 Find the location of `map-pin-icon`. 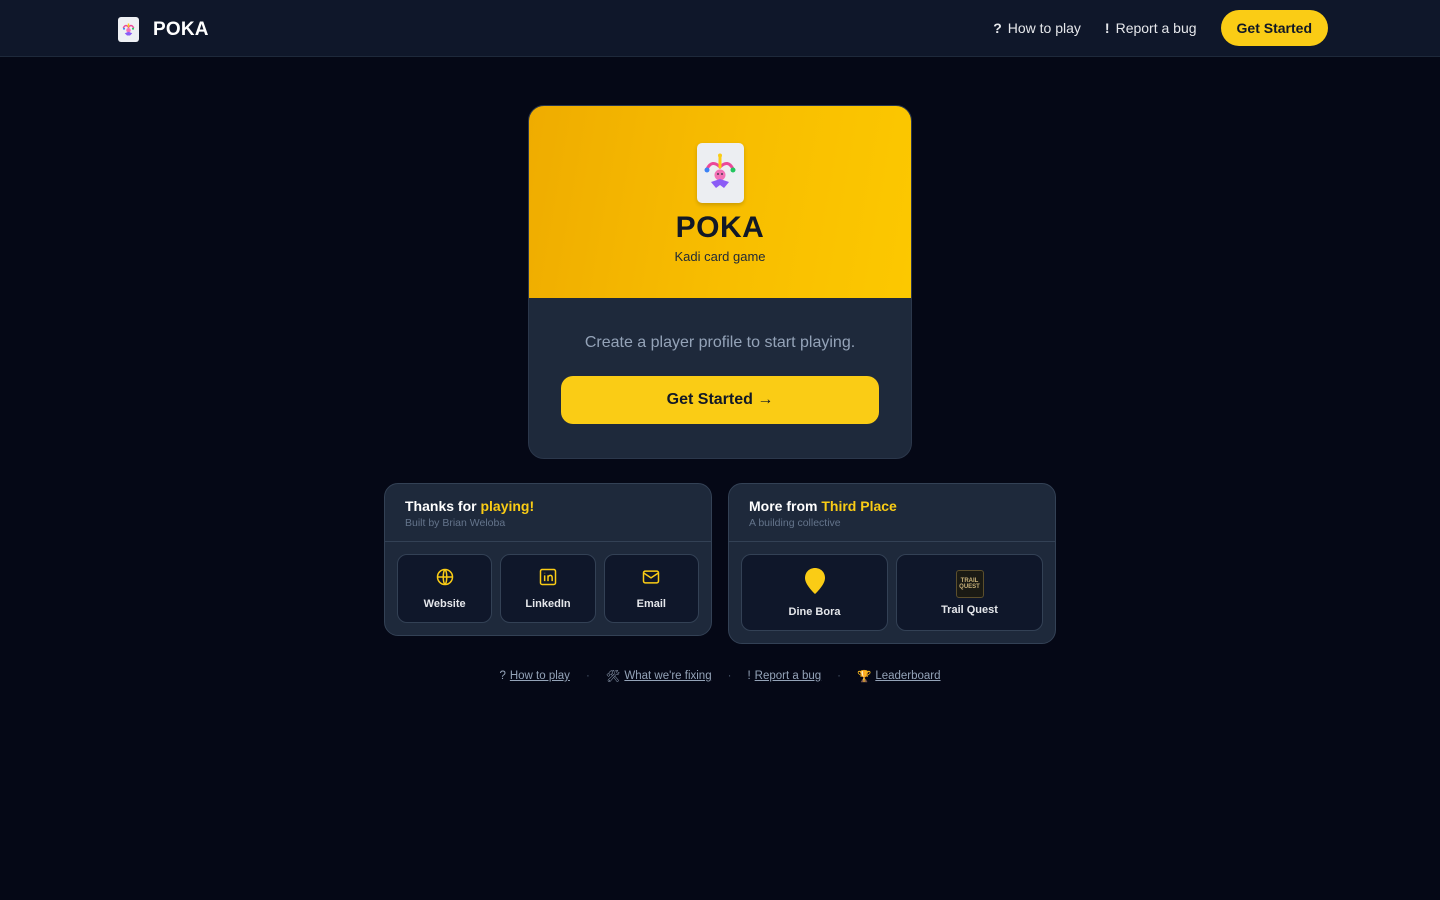

map-pin-icon is located at coordinates (815, 583).